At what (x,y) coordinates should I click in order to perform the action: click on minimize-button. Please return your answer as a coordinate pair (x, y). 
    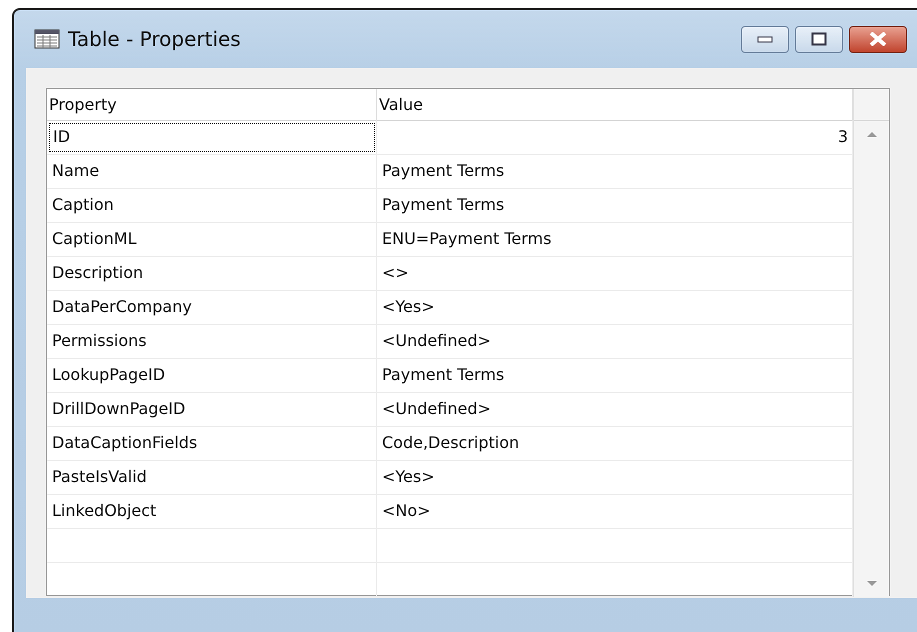
    Looking at the image, I should click on (765, 39).